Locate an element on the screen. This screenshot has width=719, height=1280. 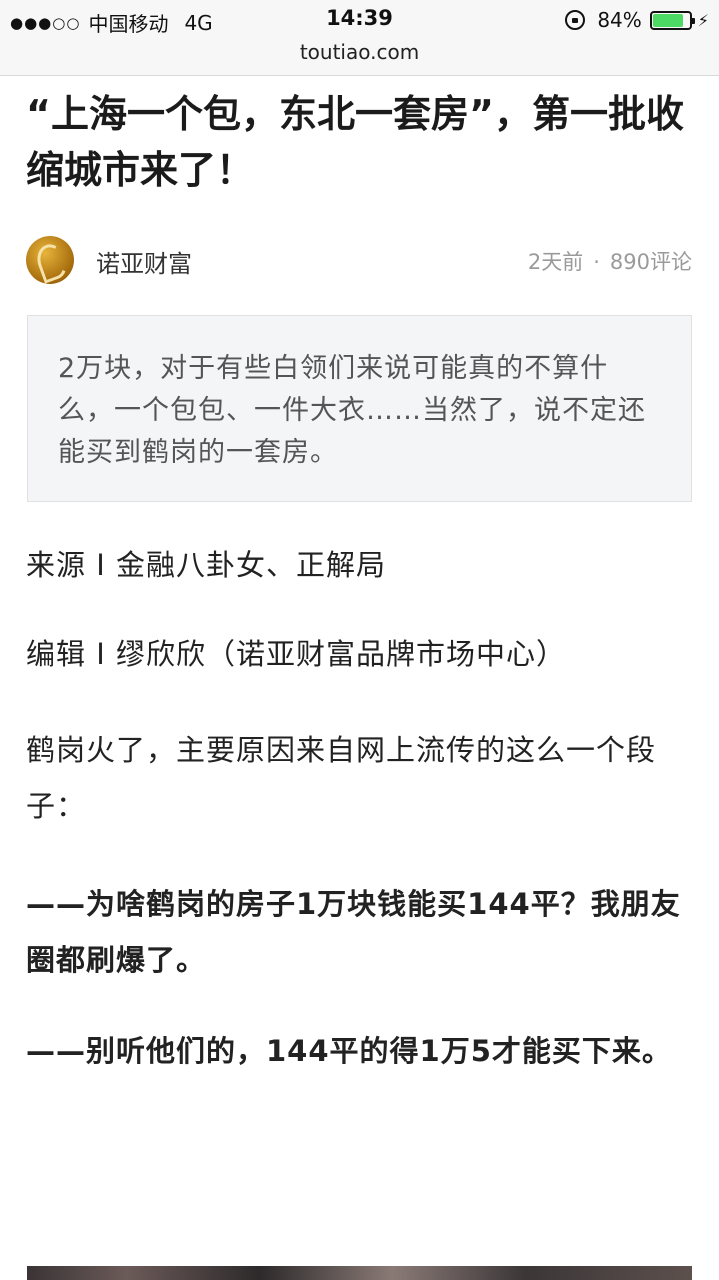
article-source: 来源 I 金融八卦女、正解局 is located at coordinates (206, 565).